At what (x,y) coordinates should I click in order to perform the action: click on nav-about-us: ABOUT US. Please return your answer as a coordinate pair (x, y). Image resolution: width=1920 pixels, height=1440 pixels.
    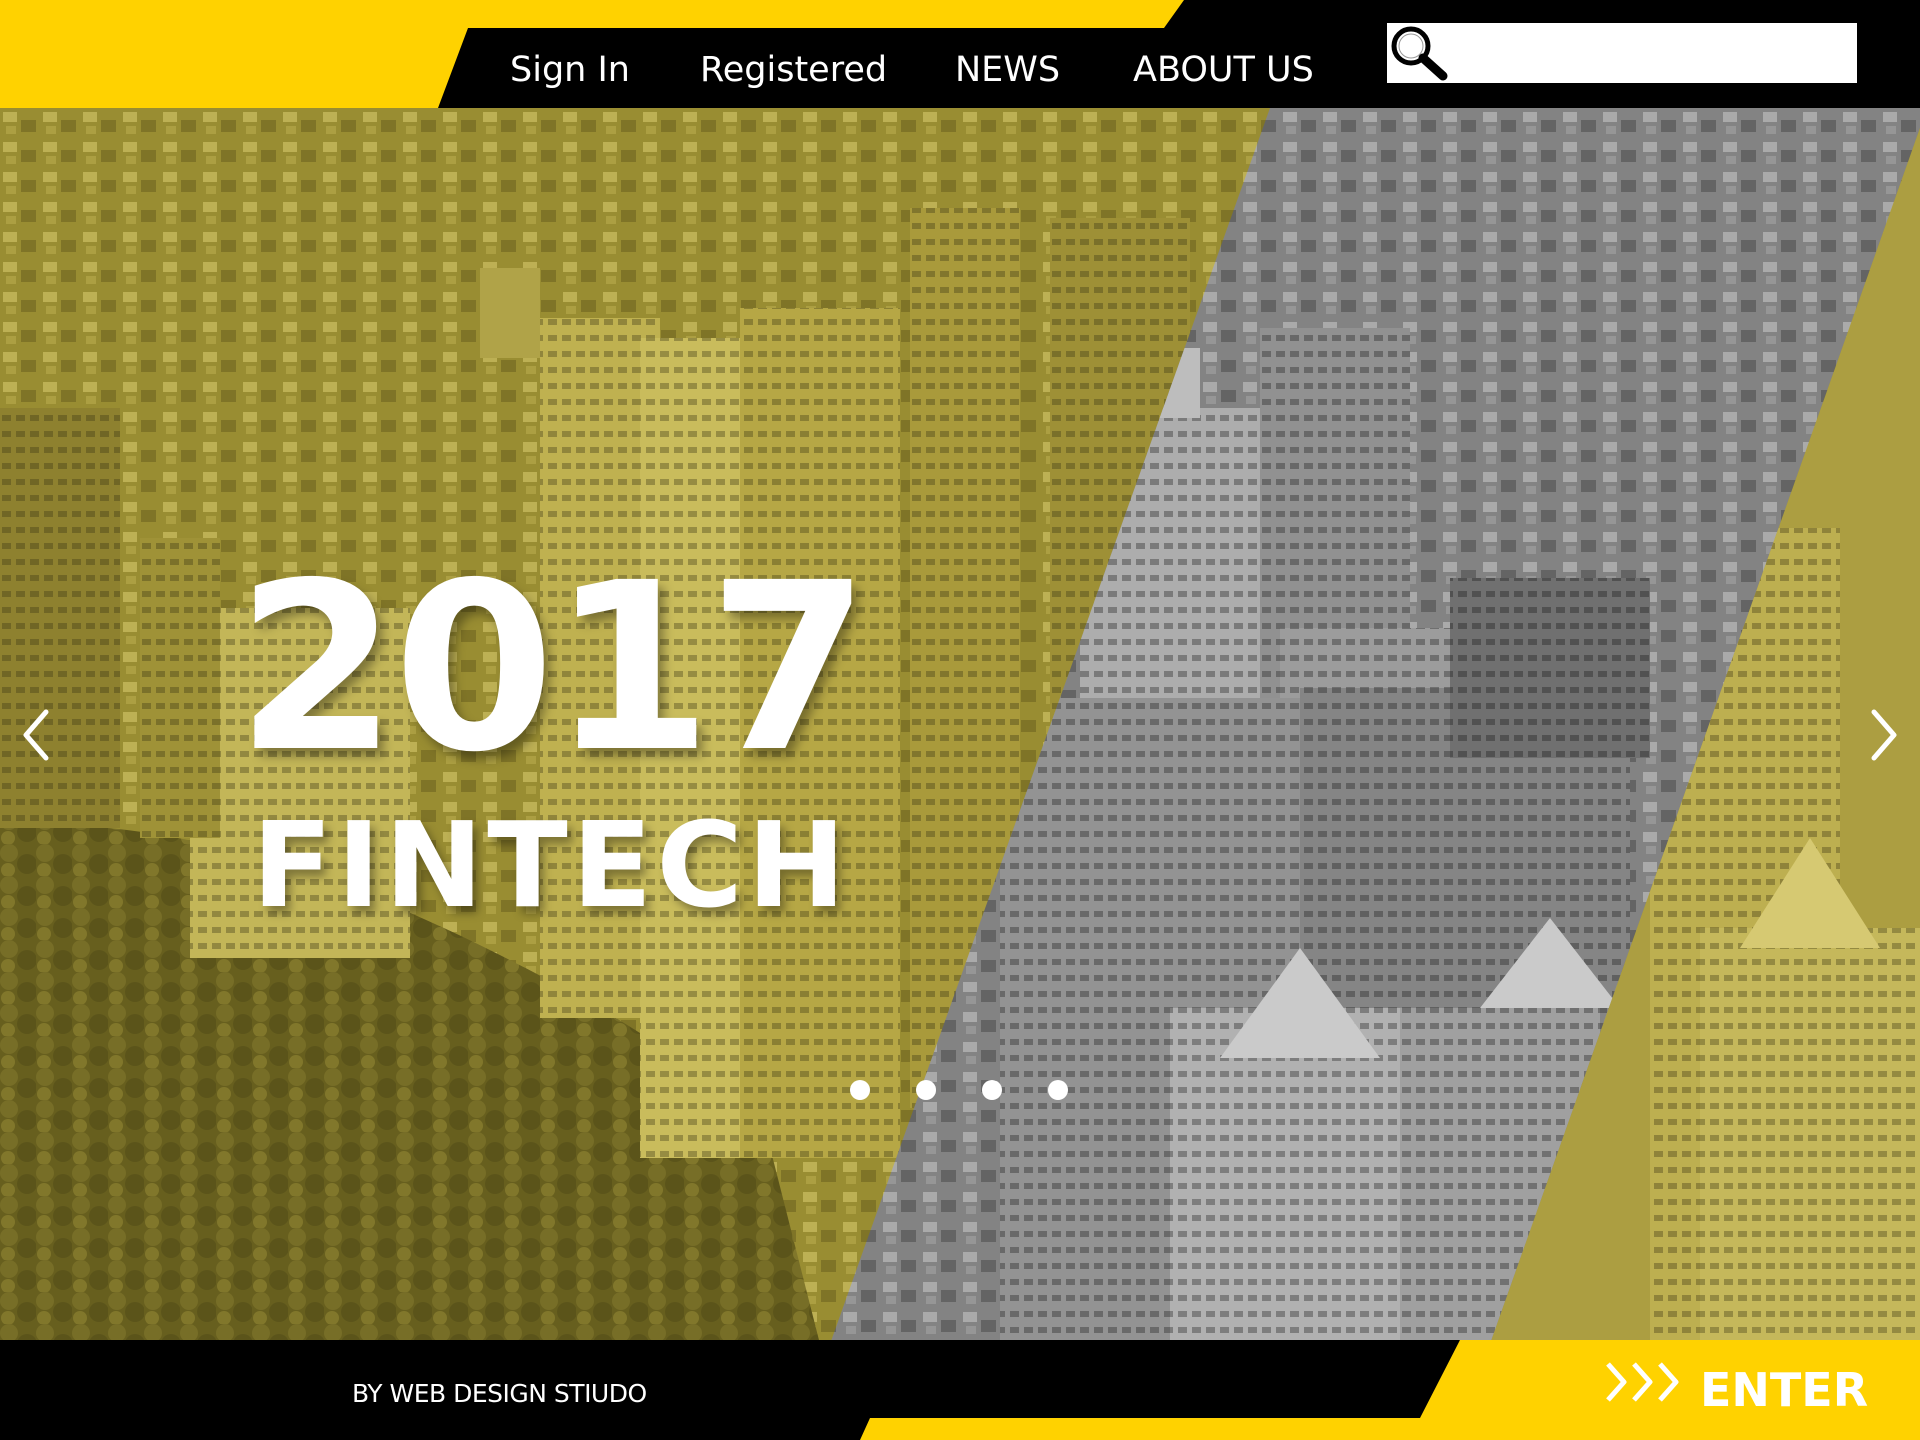
    Looking at the image, I should click on (1223, 70).